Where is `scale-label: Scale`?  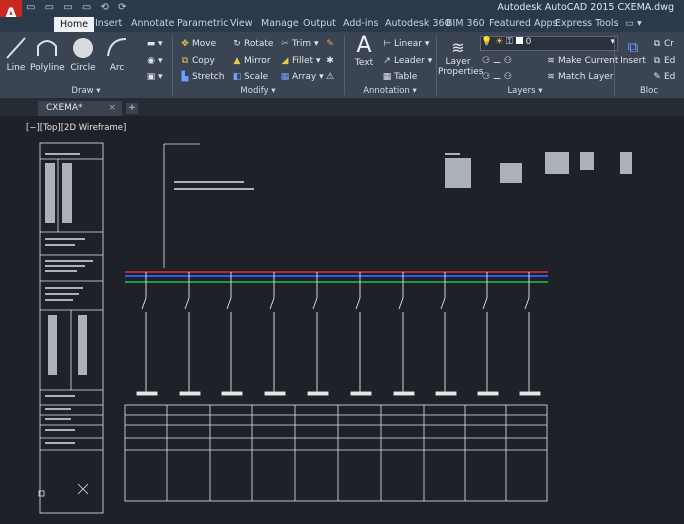 scale-label: Scale is located at coordinates (256, 77).